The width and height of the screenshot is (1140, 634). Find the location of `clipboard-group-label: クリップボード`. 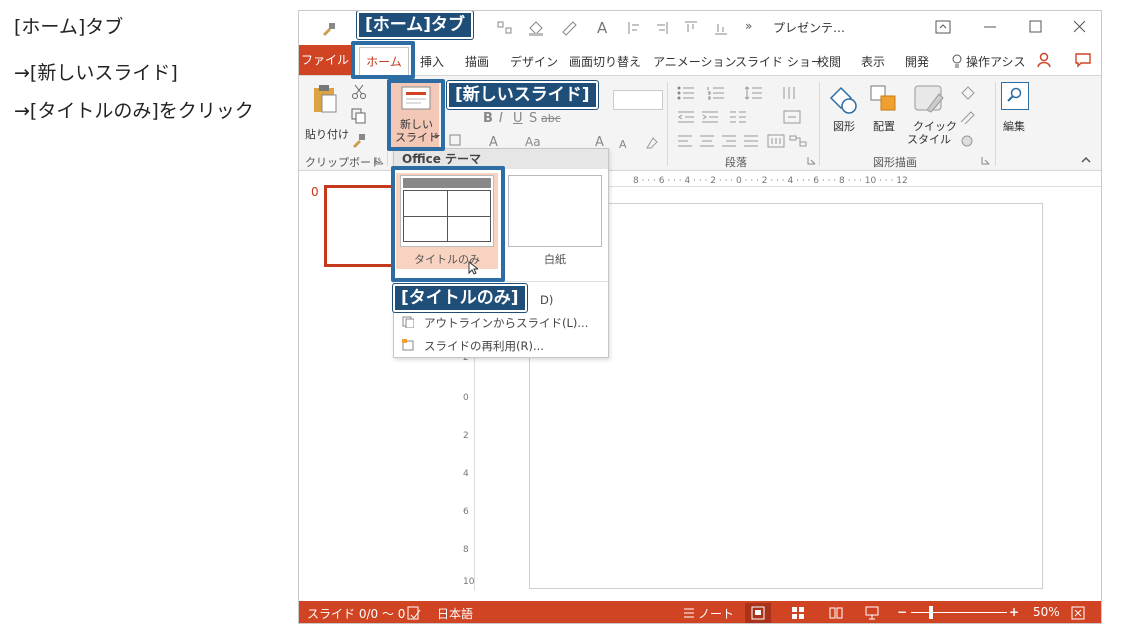

clipboard-group-label: クリップボード is located at coordinates (343, 162).